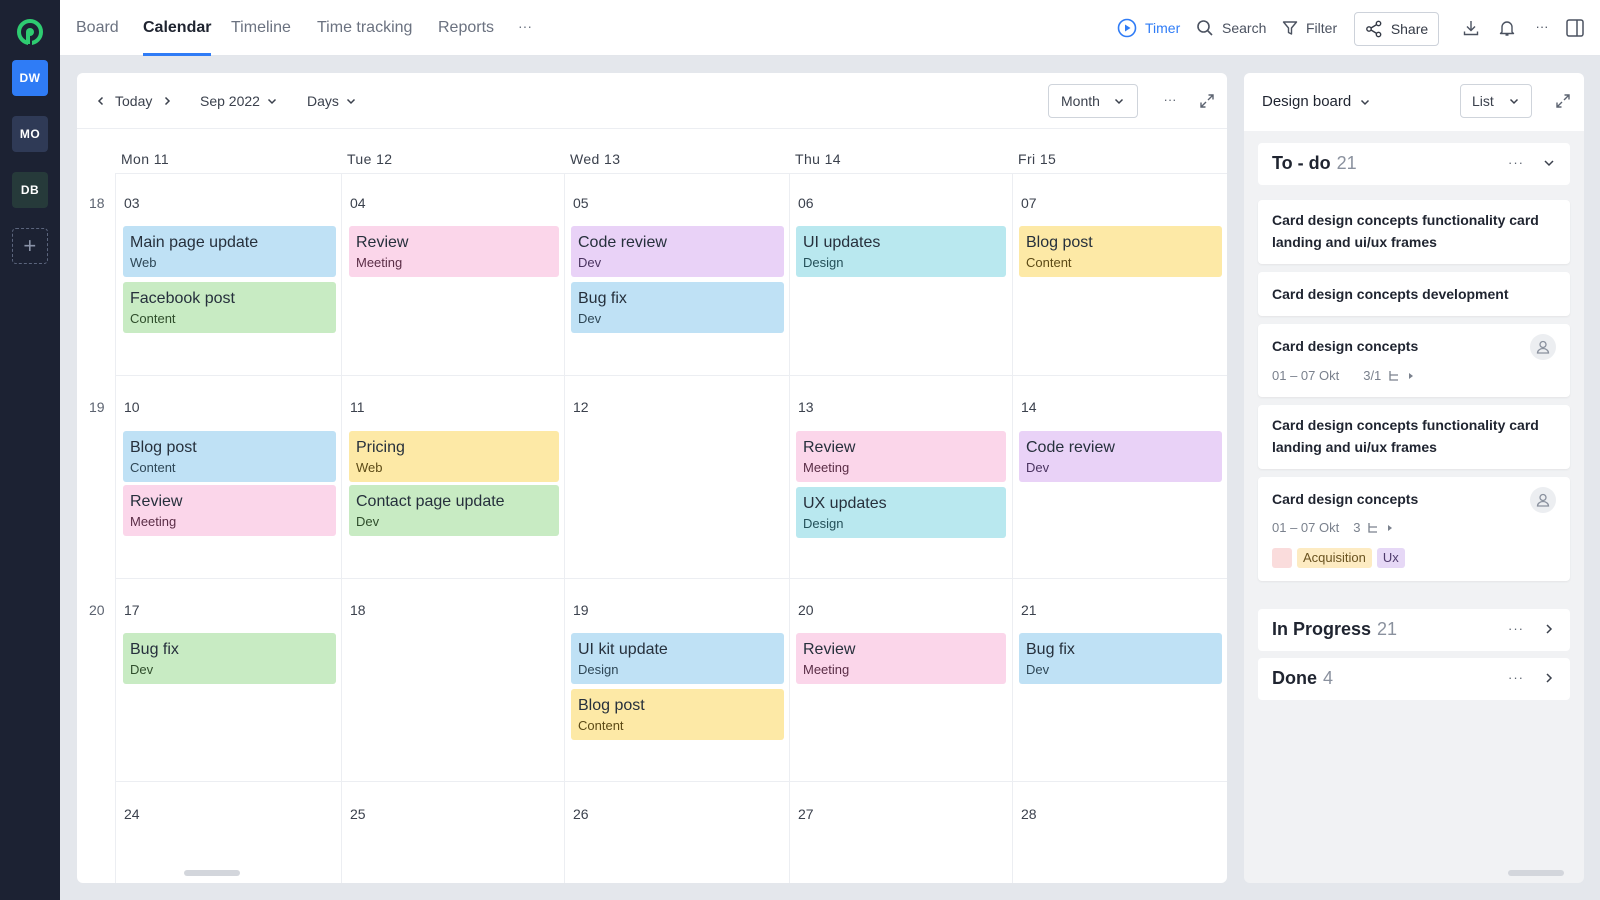 This screenshot has height=900, width=1600. I want to click on view-select: Month, so click(1093, 101).